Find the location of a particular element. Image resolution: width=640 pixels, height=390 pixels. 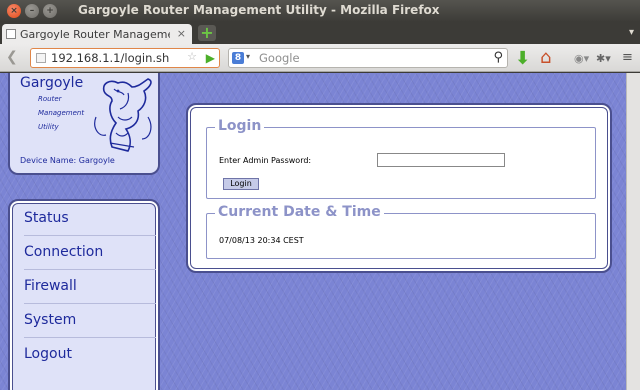

logo-subtitle-management: Management is located at coordinates (61, 113).